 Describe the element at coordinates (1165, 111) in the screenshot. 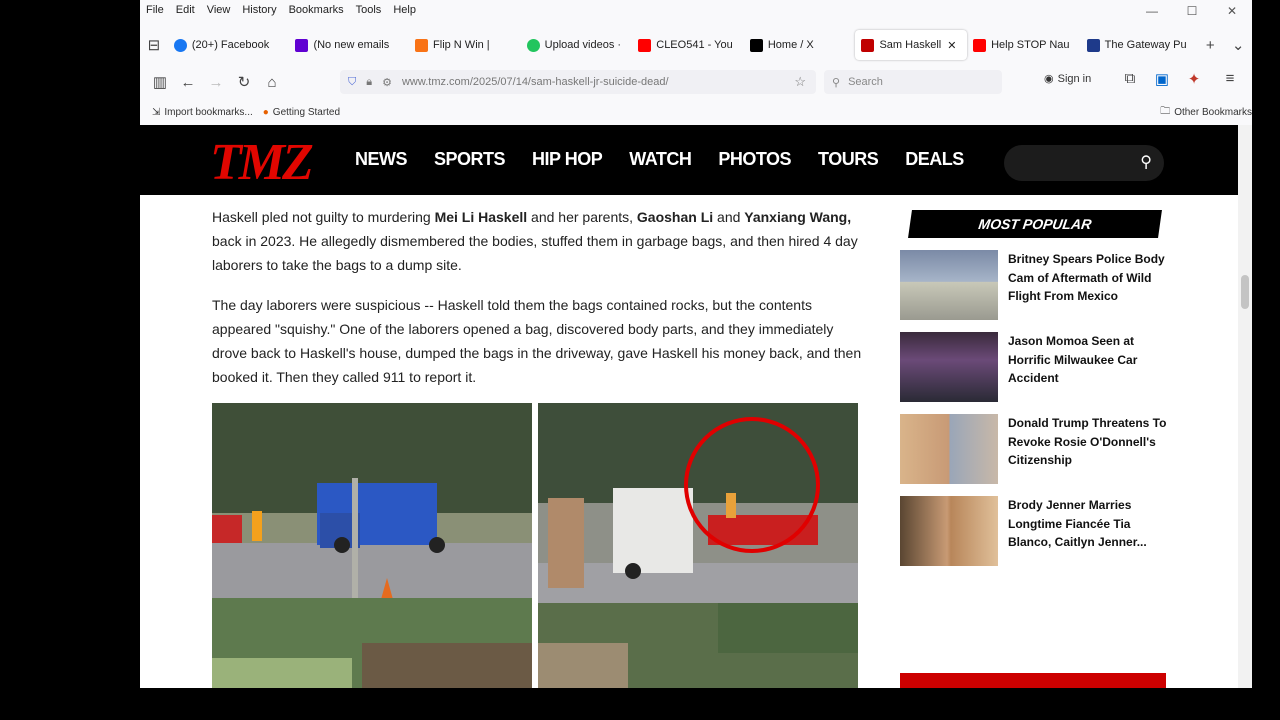

I see `folder-icon: 🗀︎` at that location.